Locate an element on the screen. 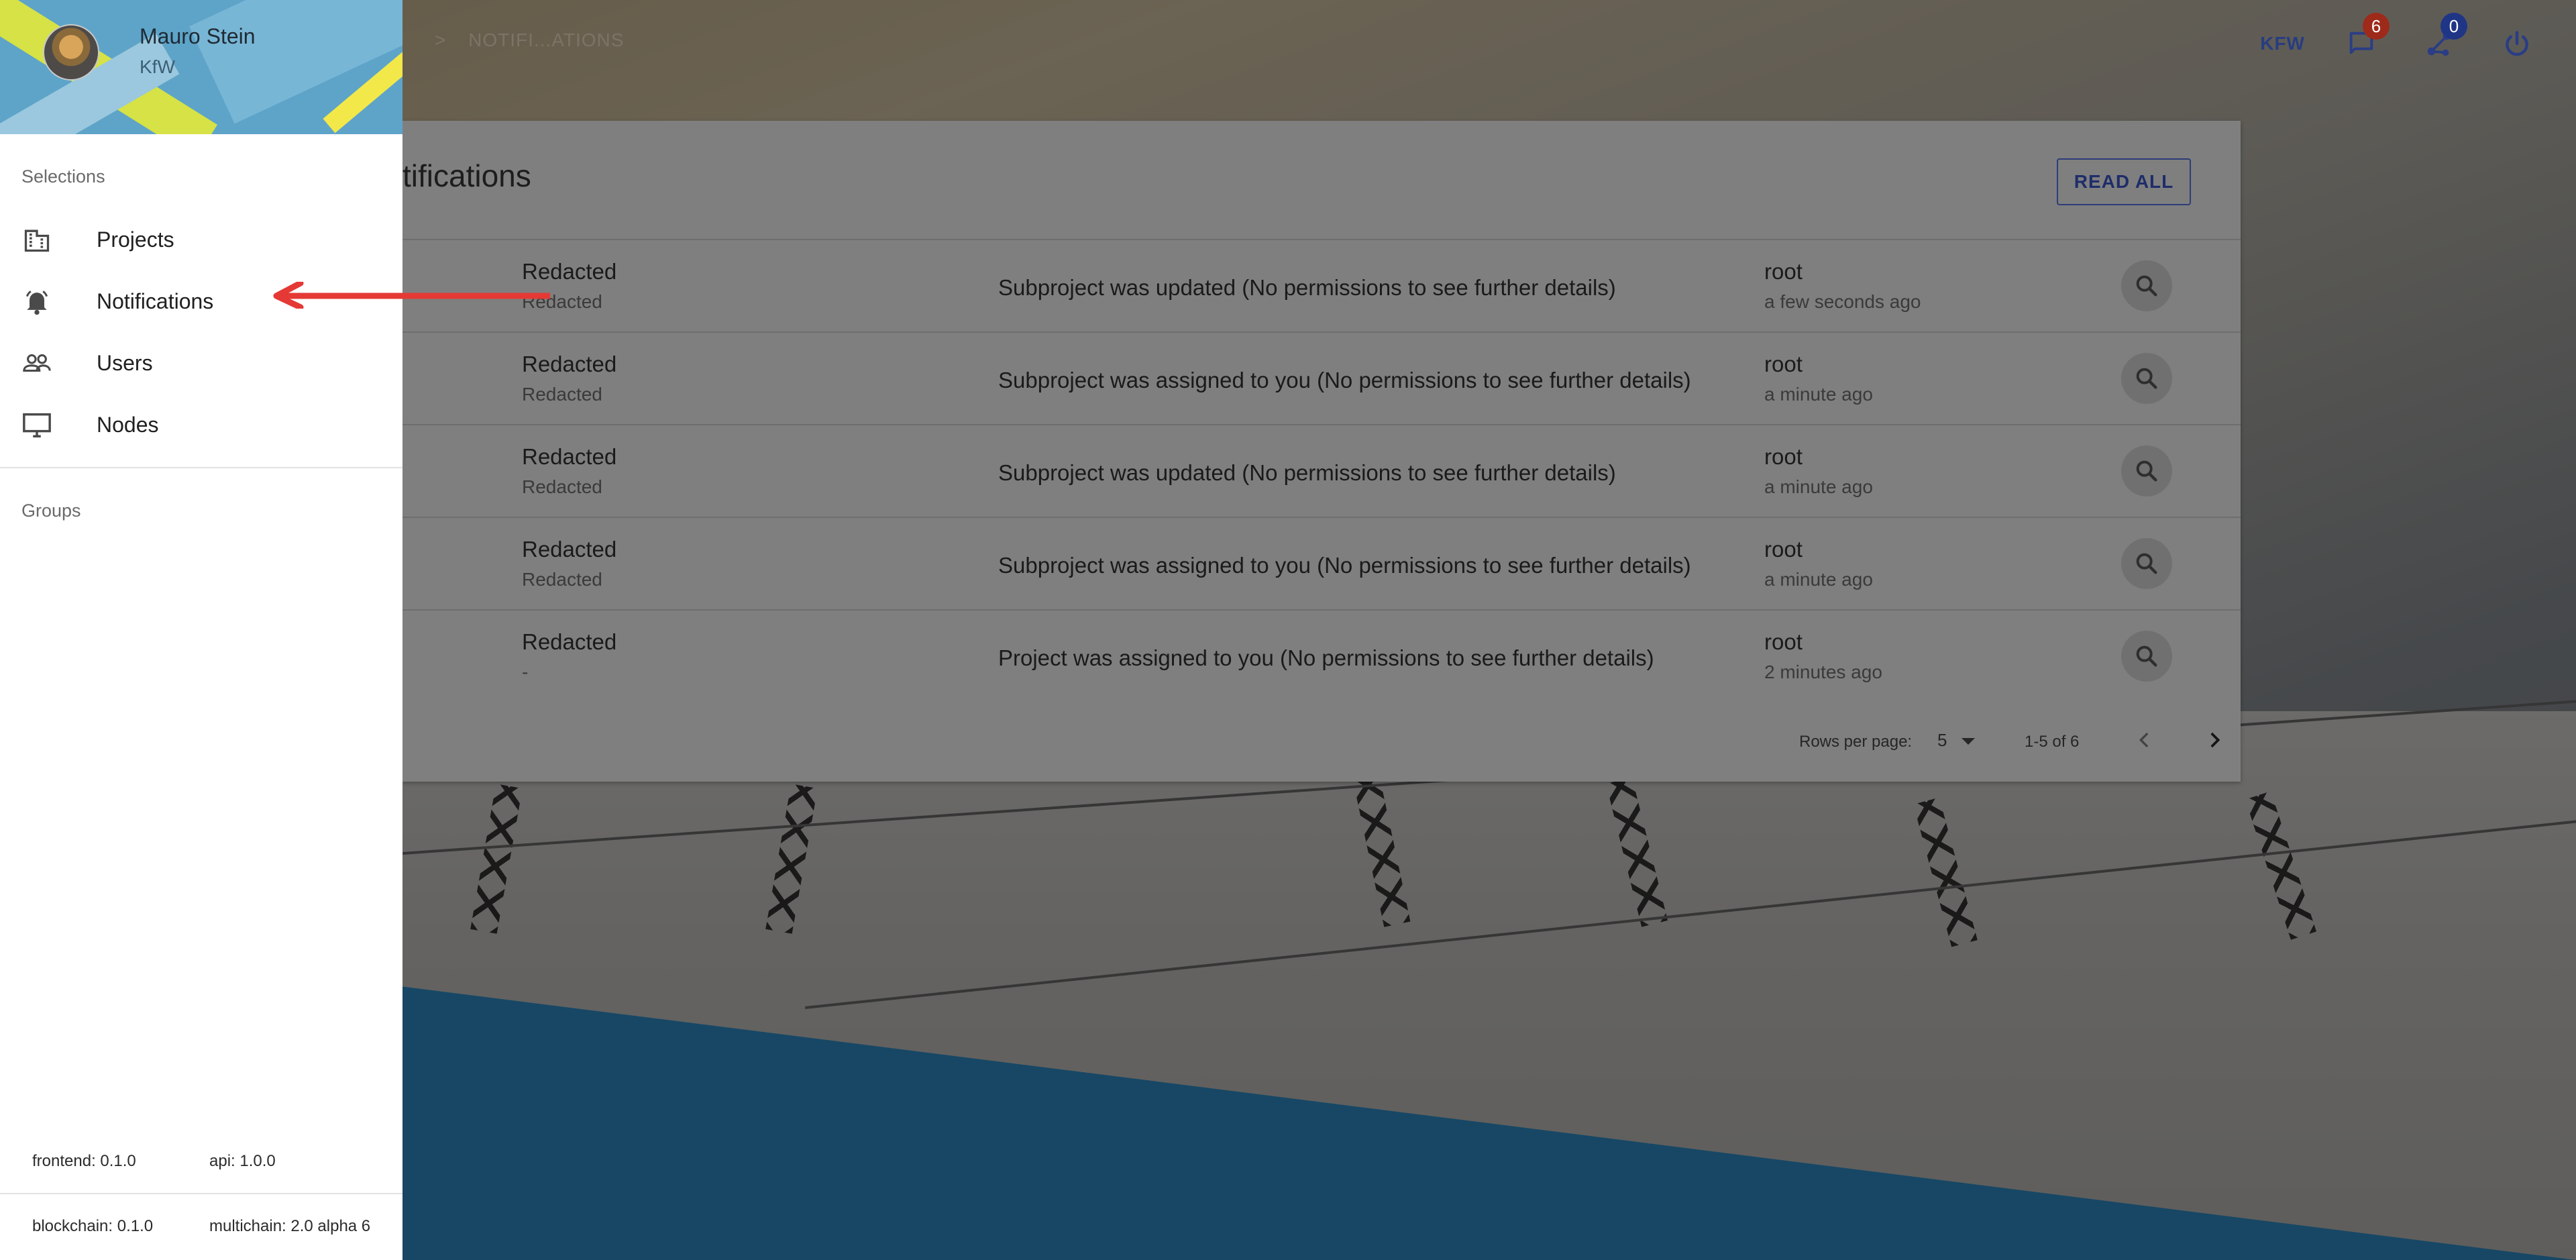  breadcrumb-current: NOTIFI...ATIONS is located at coordinates (546, 40).